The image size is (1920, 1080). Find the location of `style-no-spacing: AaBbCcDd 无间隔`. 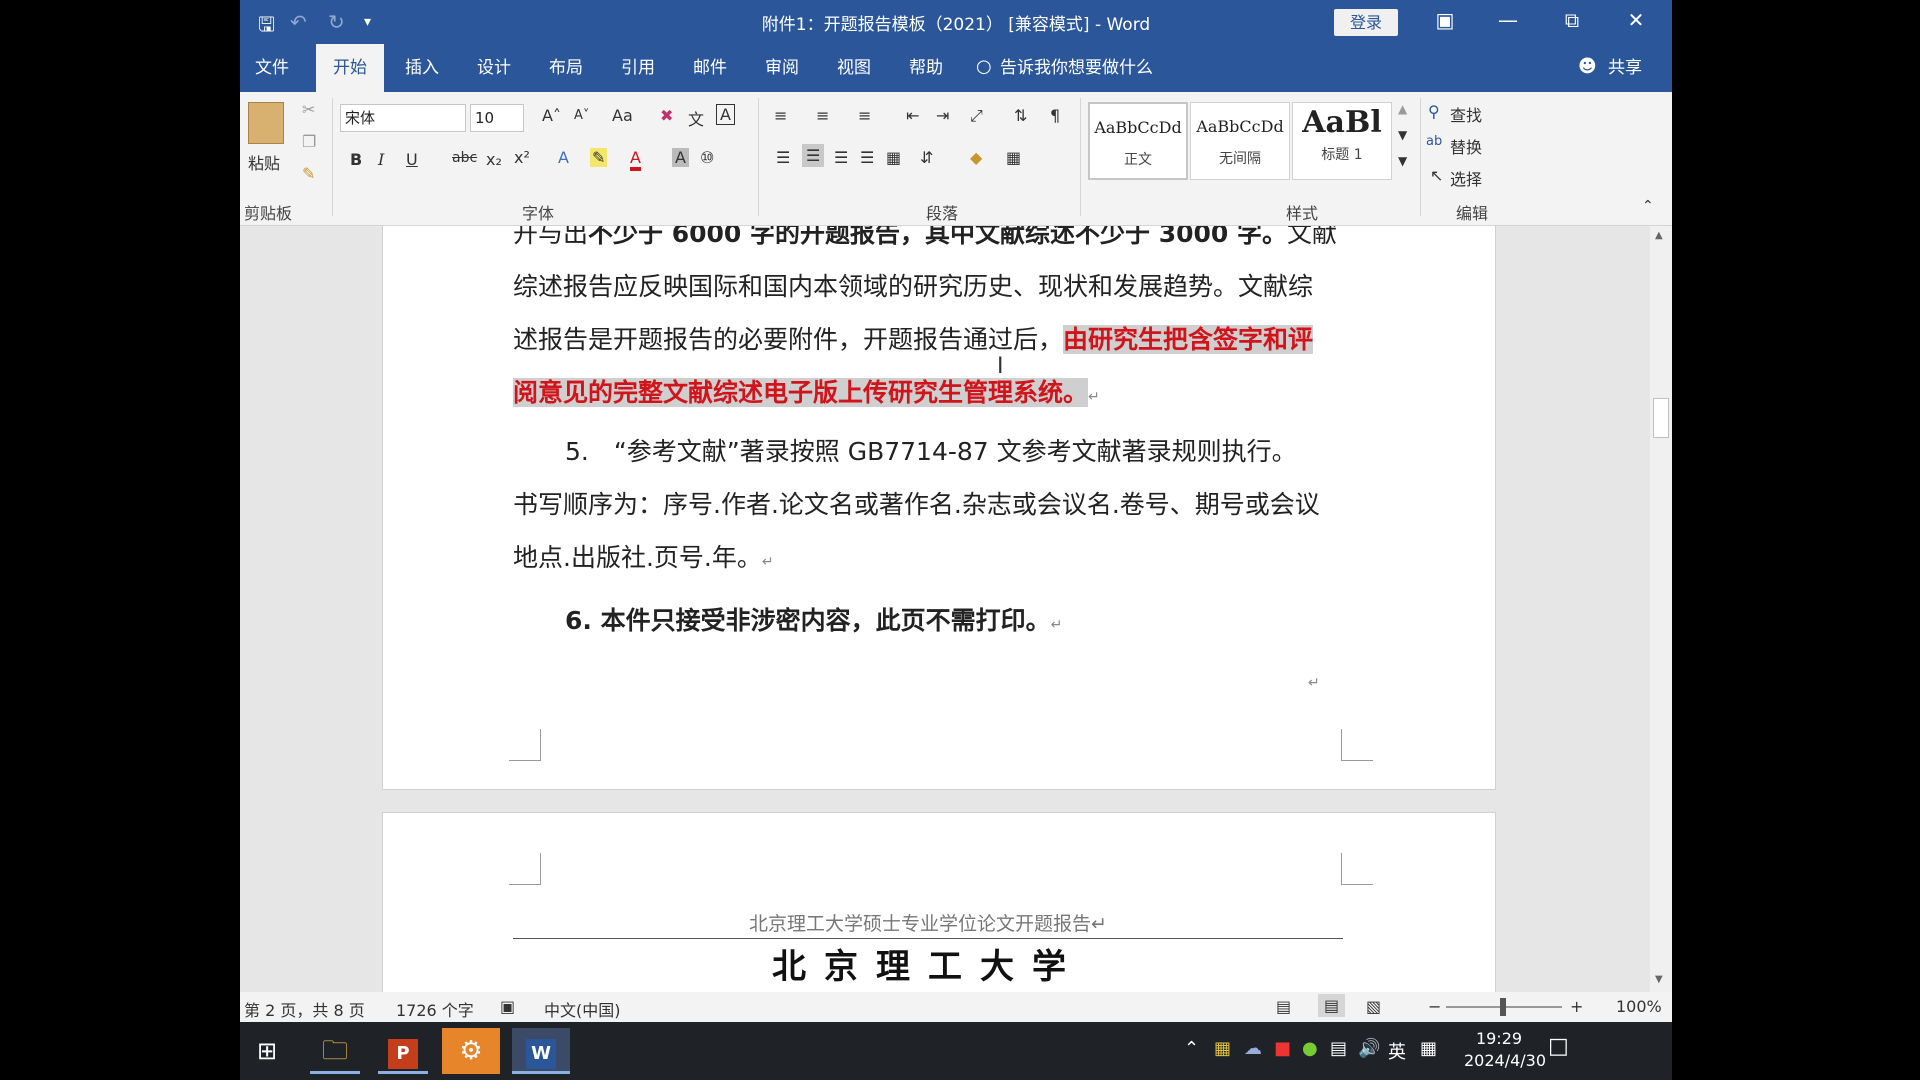

style-no-spacing: AaBbCcDd 无间隔 is located at coordinates (1240, 141).